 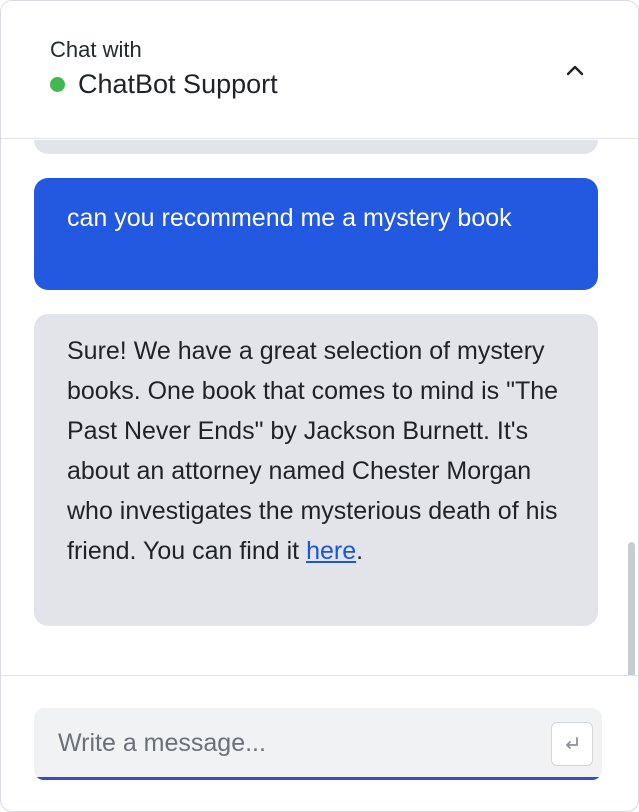 I want to click on composer-focus-underline, so click(x=318, y=778).